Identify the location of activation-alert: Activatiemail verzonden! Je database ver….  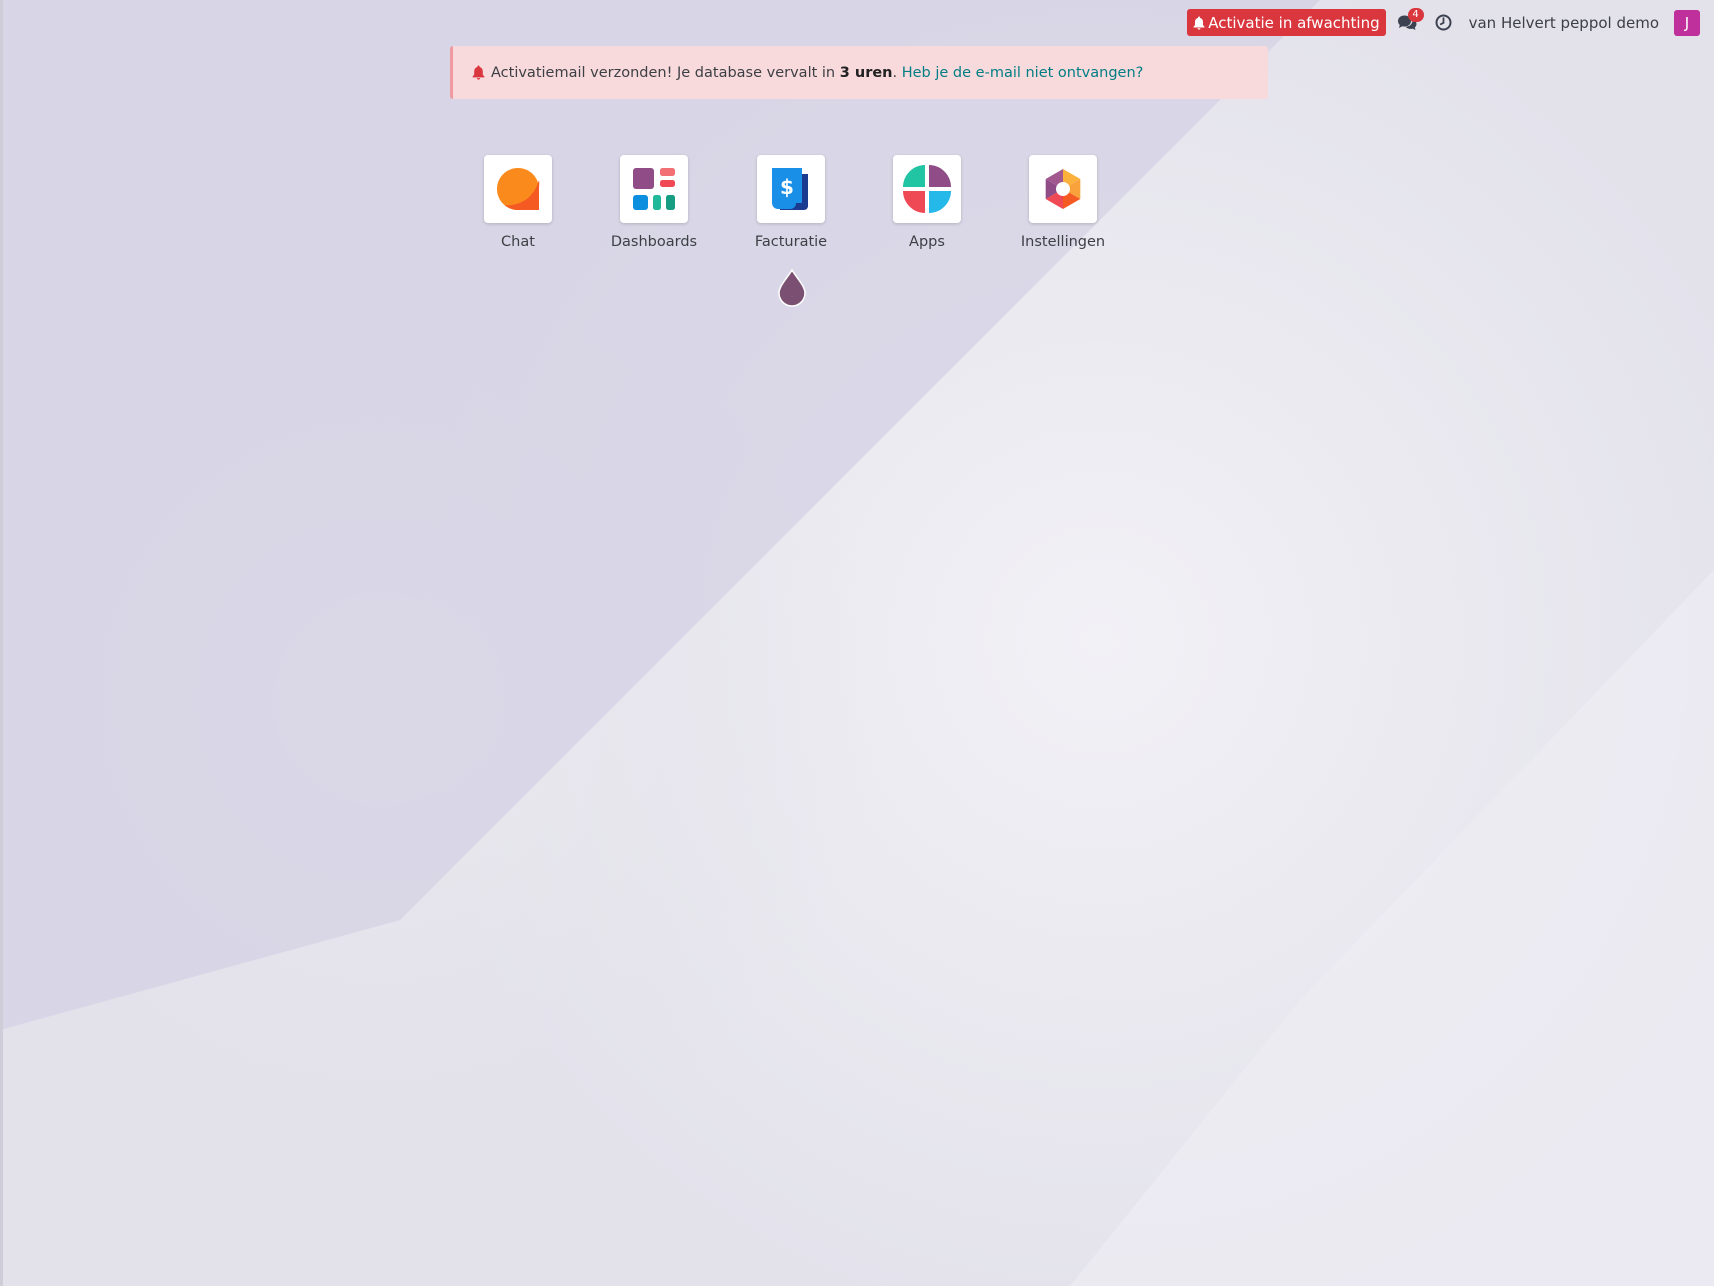
(859, 72).